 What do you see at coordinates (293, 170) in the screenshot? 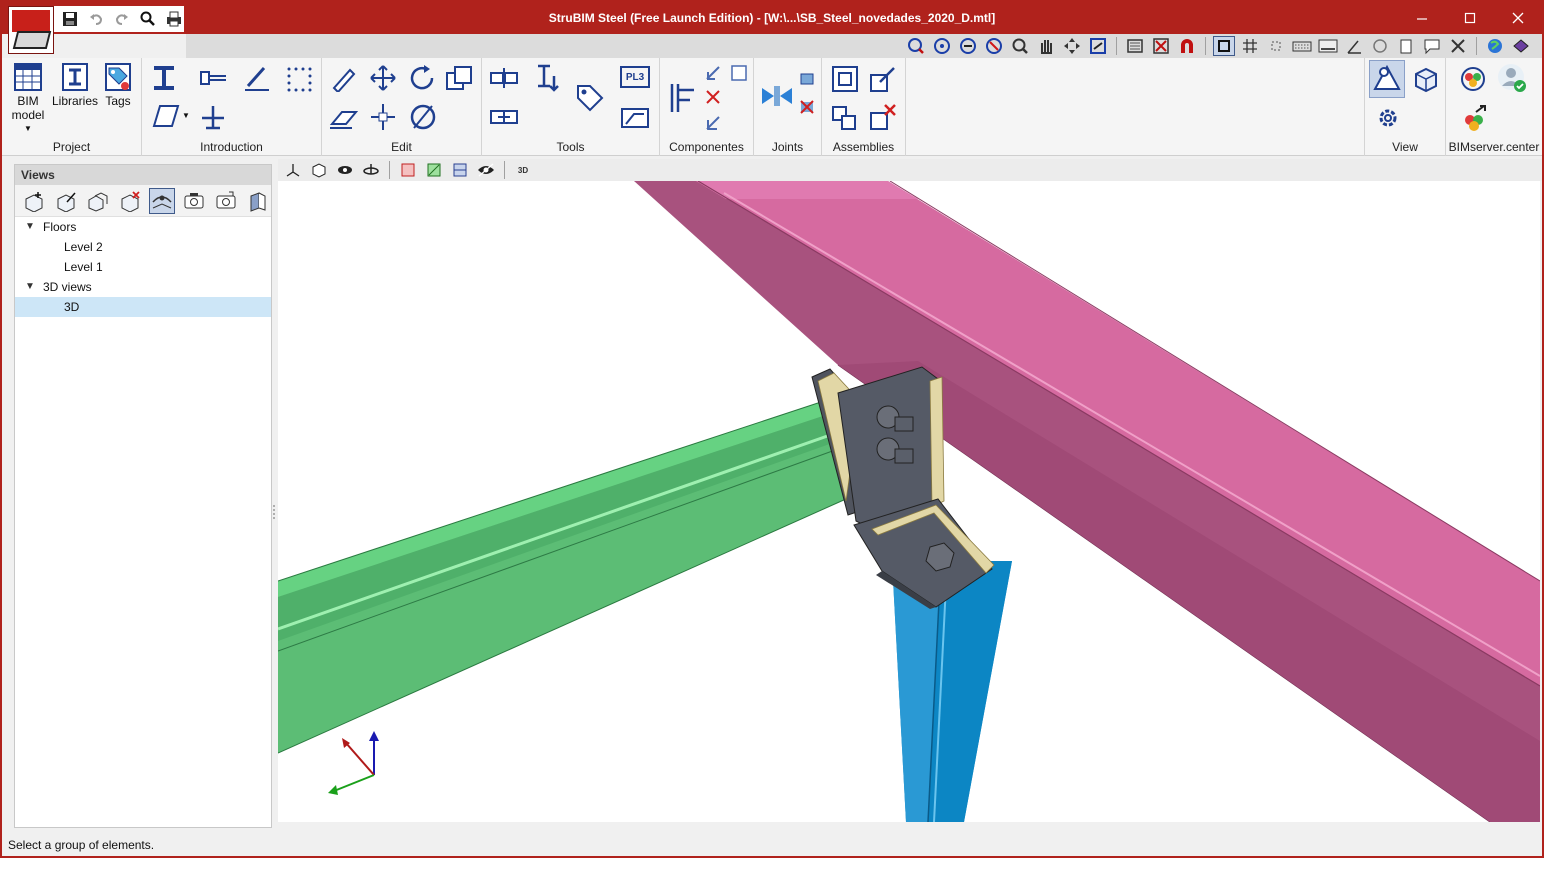
I see `axes-icon` at bounding box center [293, 170].